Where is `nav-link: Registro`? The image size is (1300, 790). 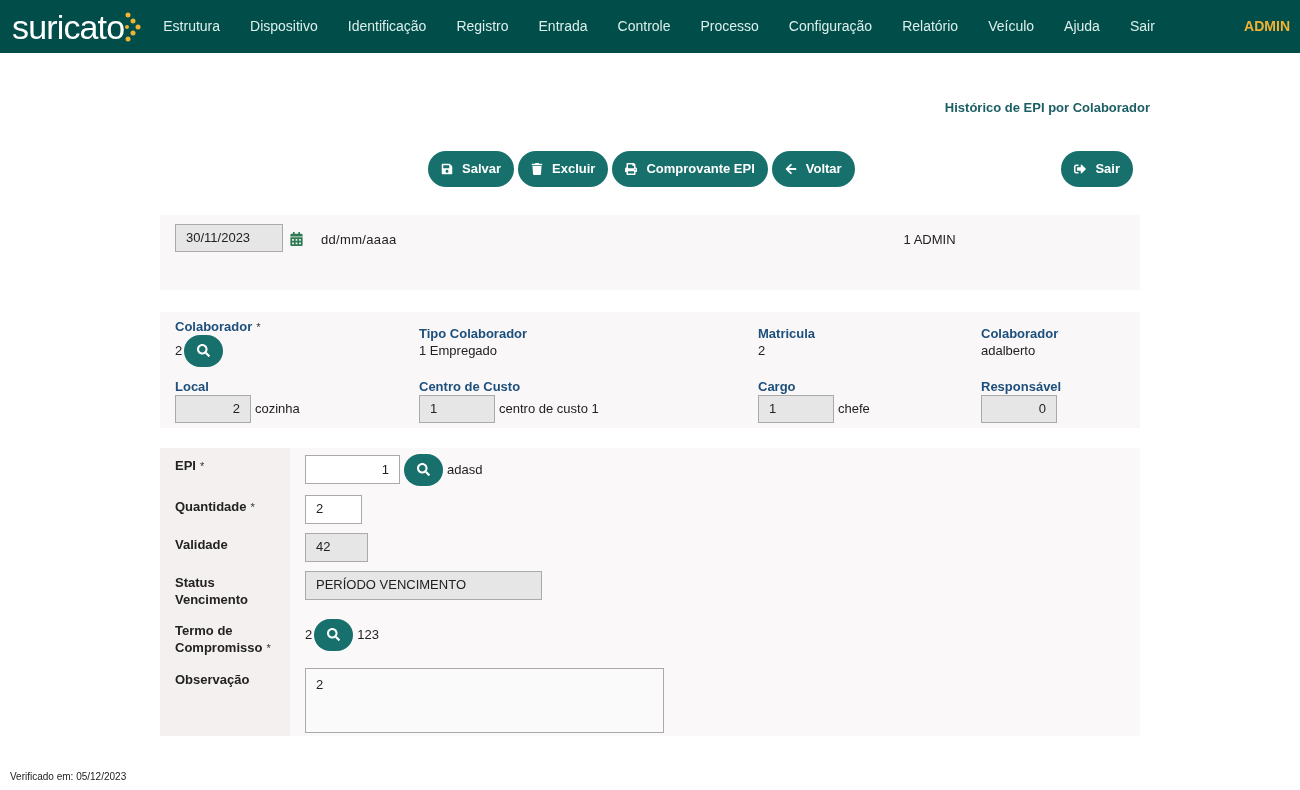
nav-link: Registro is located at coordinates (482, 26).